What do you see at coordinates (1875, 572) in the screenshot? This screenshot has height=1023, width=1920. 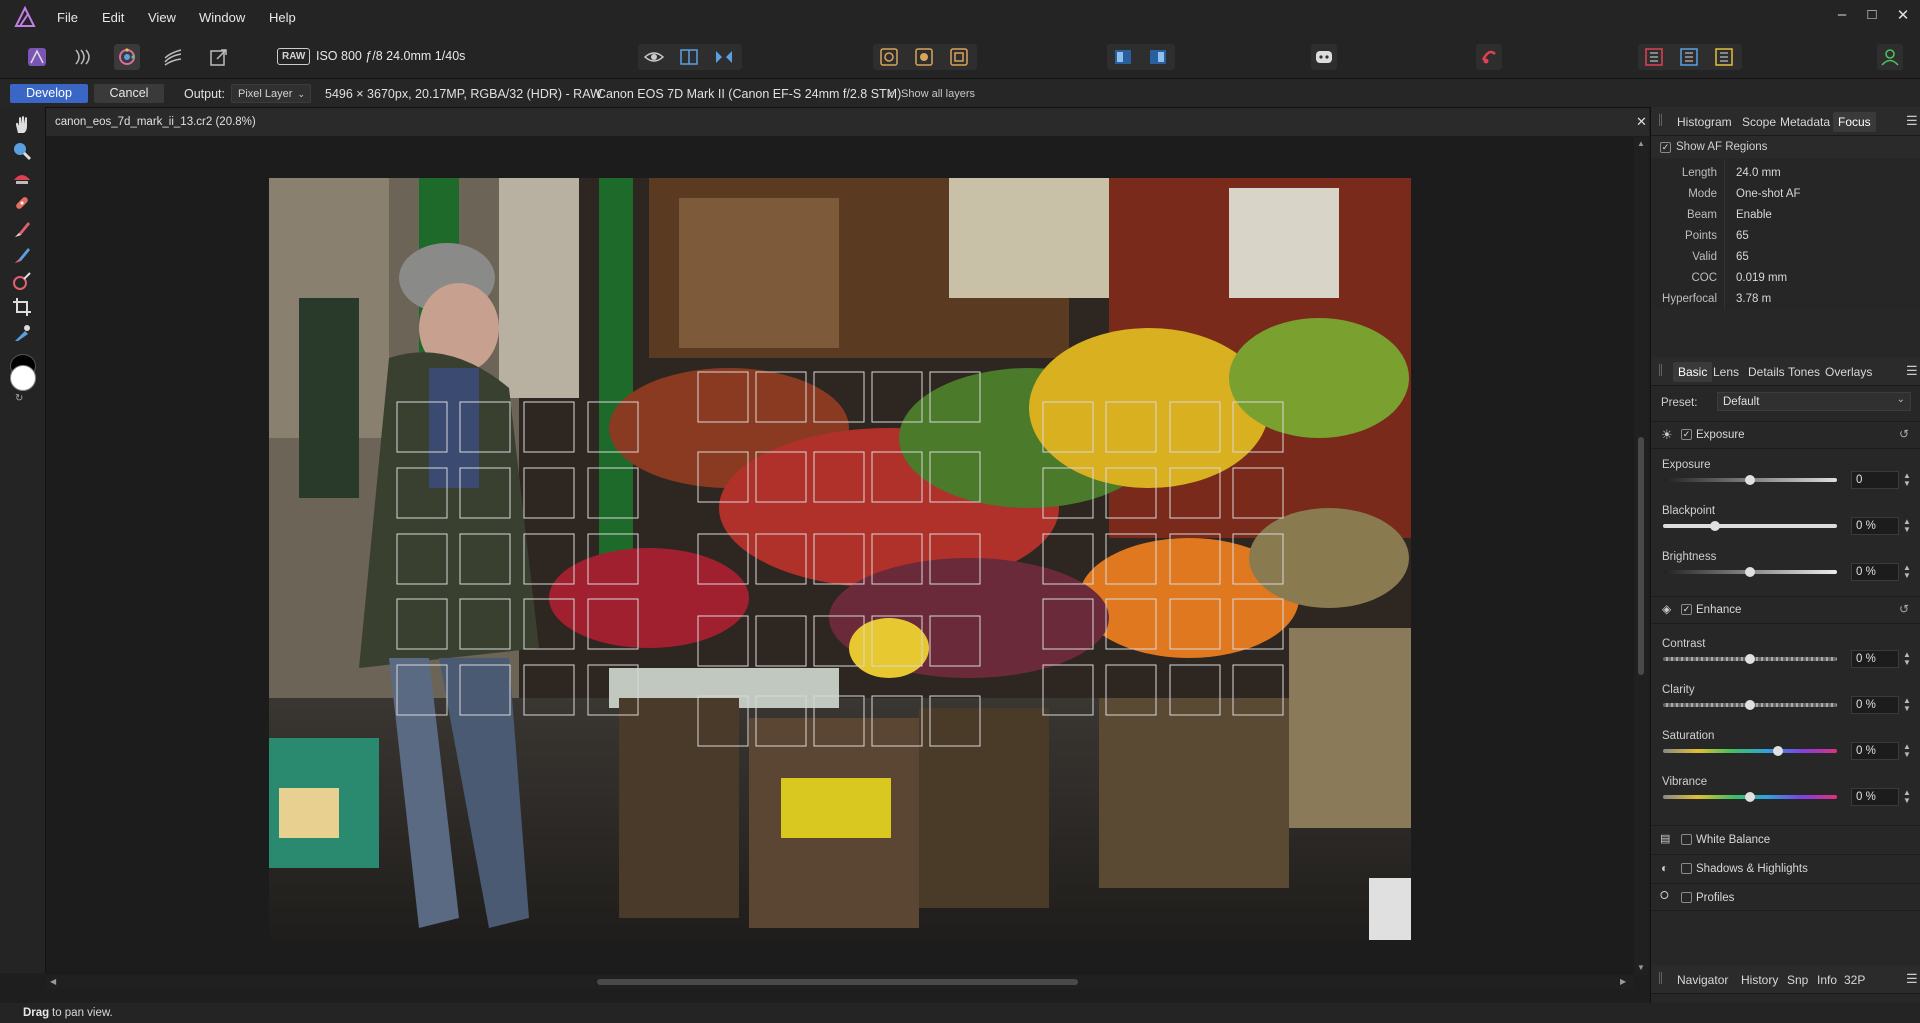 I see `brightness-value-field: 0 %` at bounding box center [1875, 572].